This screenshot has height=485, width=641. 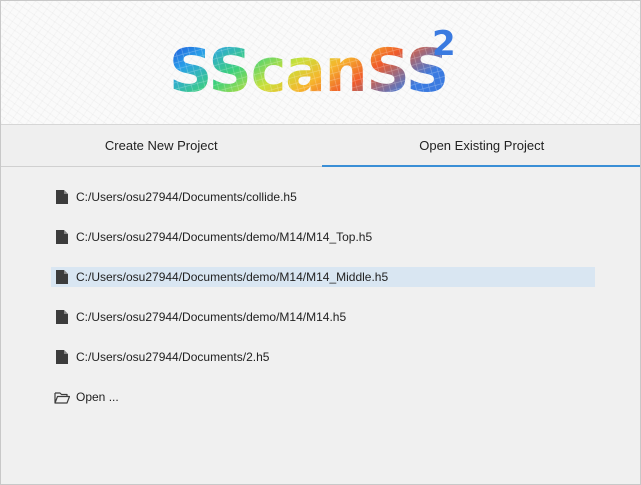 What do you see at coordinates (186, 197) in the screenshot?
I see `recent-file-path: C:/Users/osu27944/Documents/collide.h5` at bounding box center [186, 197].